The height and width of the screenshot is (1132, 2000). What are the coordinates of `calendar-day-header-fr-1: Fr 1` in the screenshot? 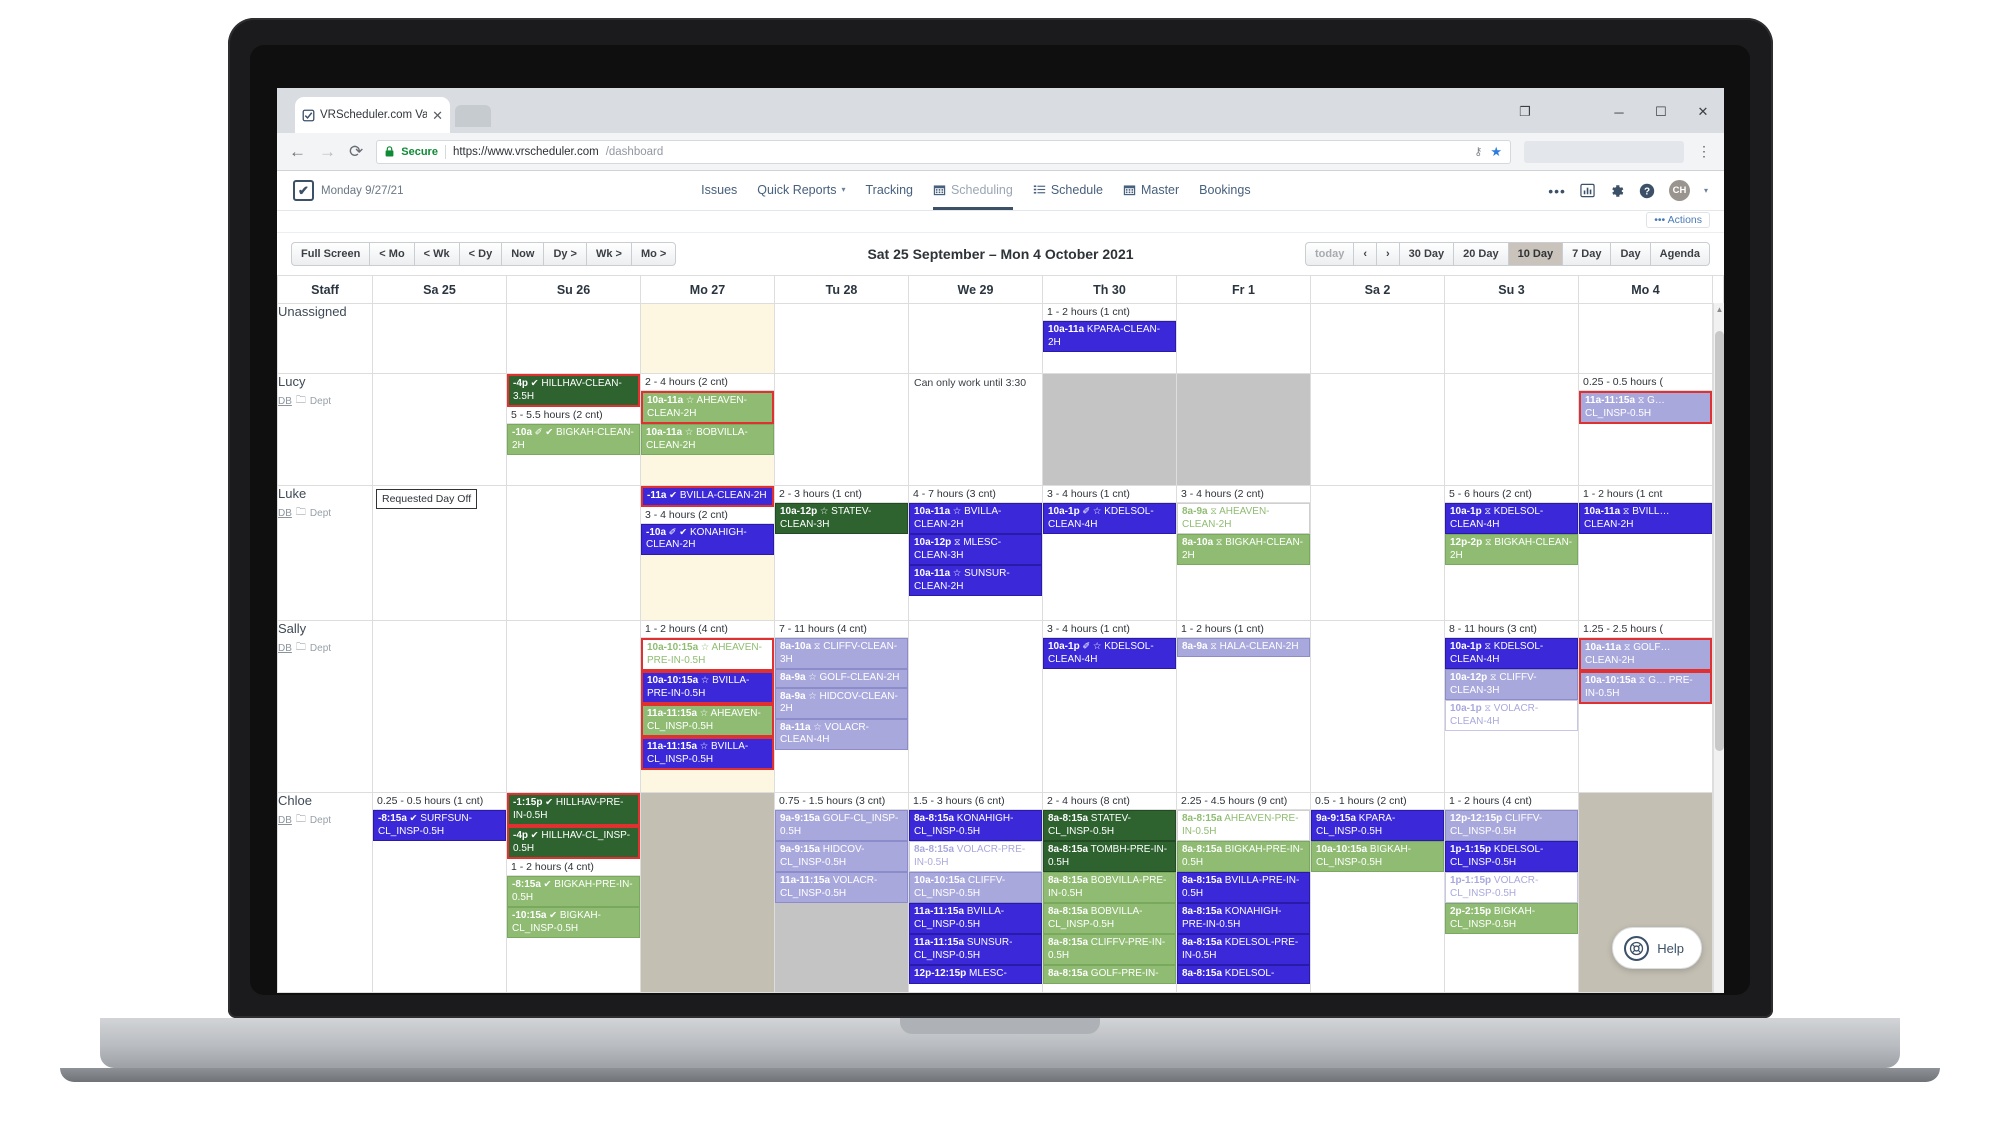 It's located at (1243, 289).